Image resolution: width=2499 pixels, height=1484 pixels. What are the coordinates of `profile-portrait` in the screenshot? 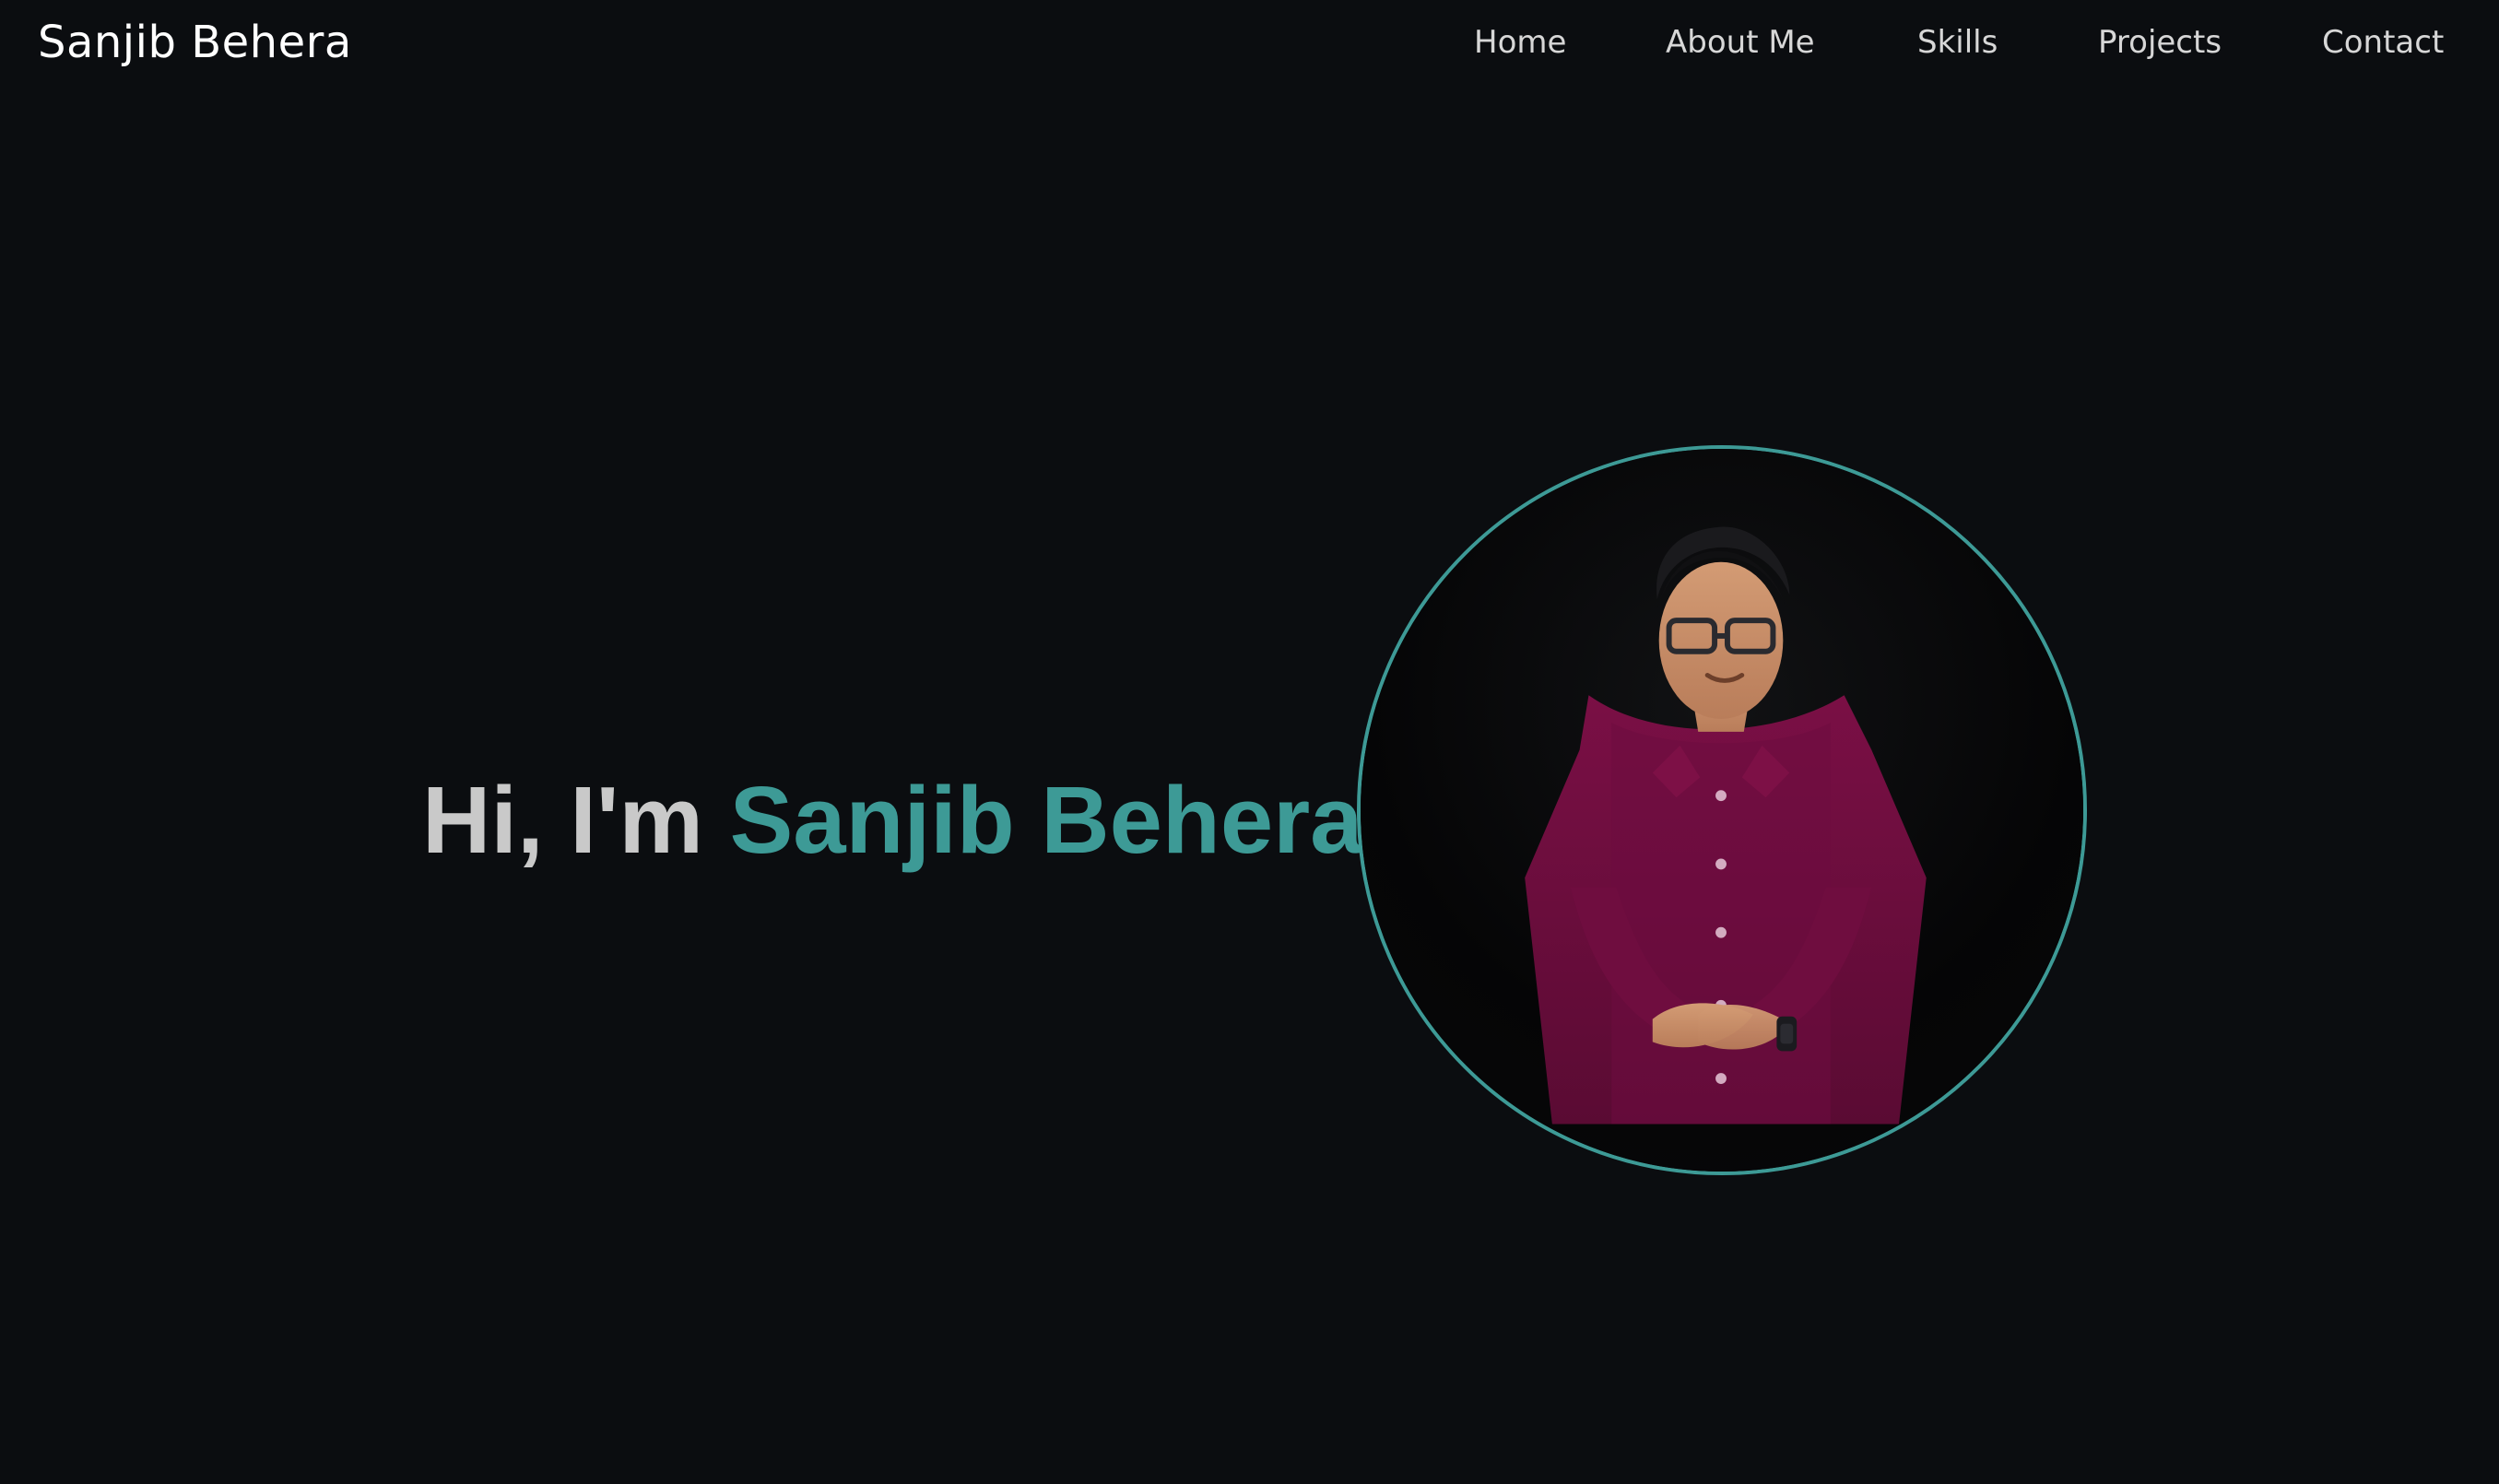 It's located at (1722, 810).